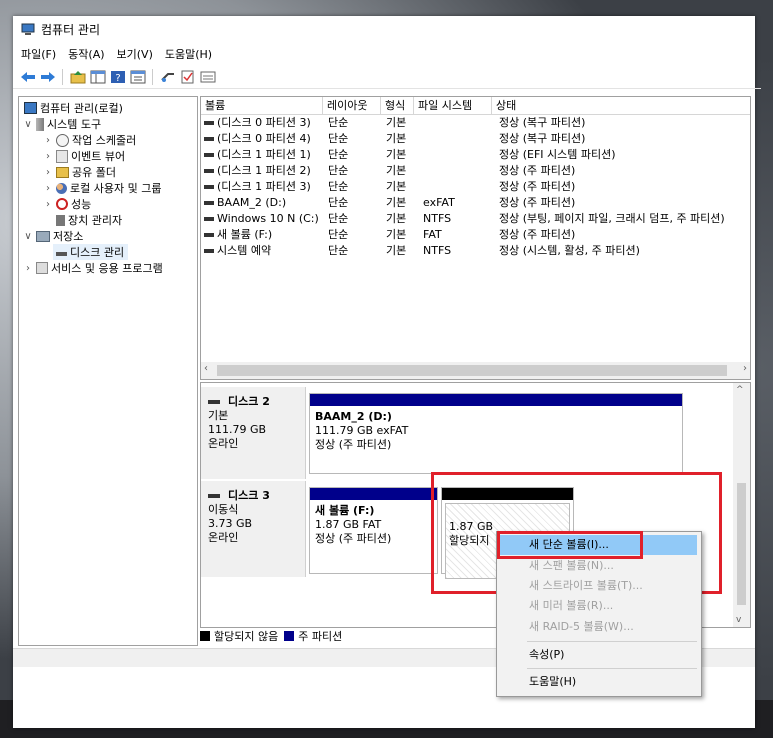 The image size is (773, 738). I want to click on menu-properties: 속성(P), so click(598, 655).